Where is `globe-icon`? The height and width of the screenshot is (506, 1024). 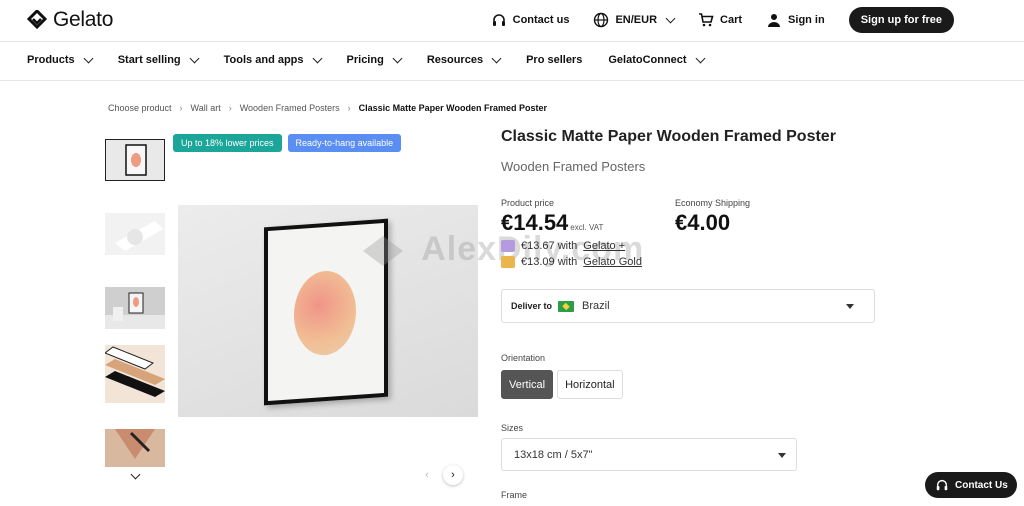 globe-icon is located at coordinates (601, 20).